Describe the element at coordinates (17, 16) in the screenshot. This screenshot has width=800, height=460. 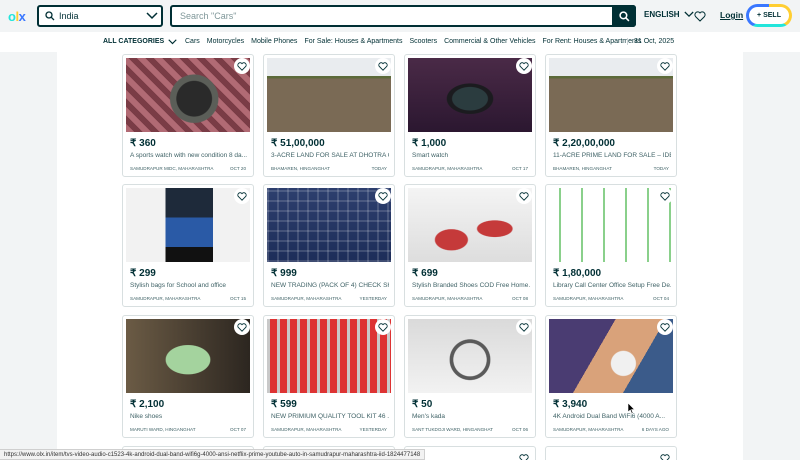
I see `olx-logo: olx` at that location.